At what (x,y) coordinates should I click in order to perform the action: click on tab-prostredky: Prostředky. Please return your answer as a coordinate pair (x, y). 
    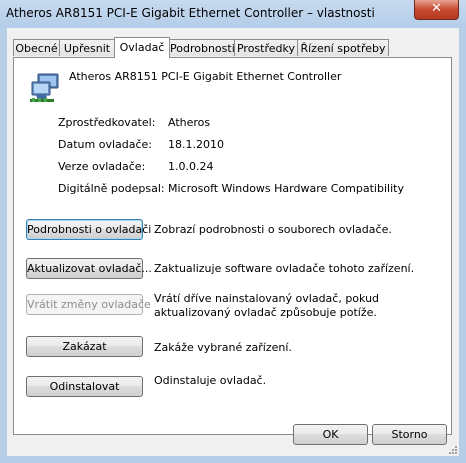
    Looking at the image, I should click on (266, 47).